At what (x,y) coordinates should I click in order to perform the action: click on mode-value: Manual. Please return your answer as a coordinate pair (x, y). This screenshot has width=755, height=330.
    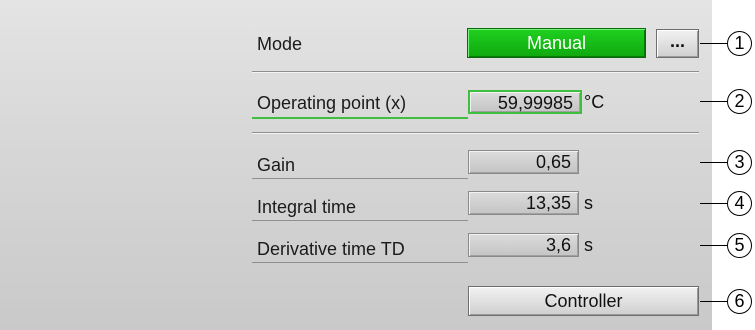
    Looking at the image, I should click on (556, 43).